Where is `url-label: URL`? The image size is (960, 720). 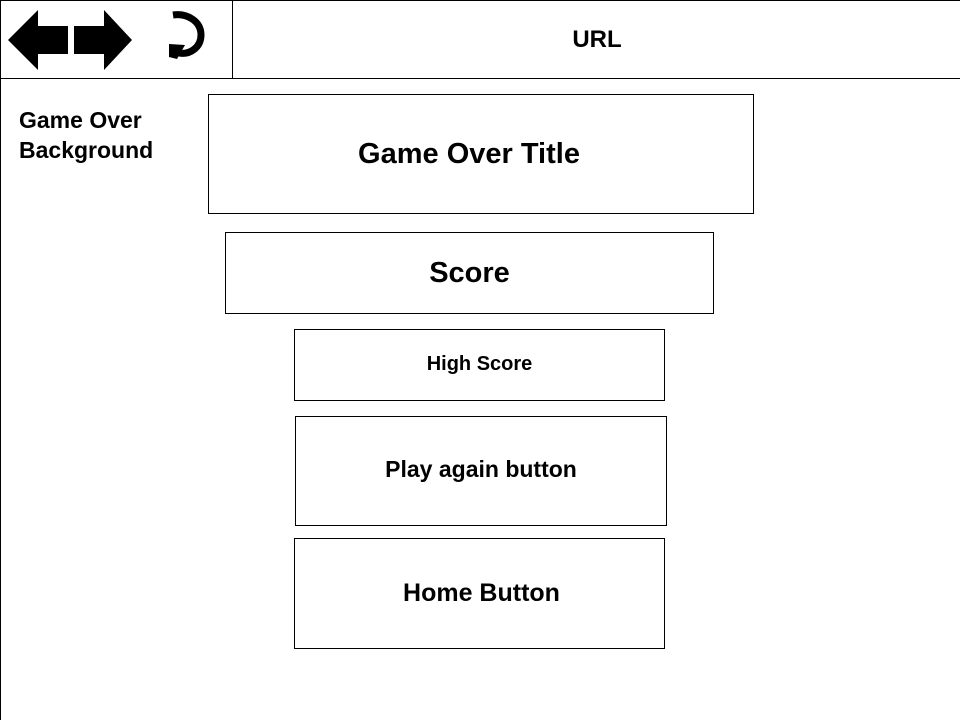
url-label: URL is located at coordinates (597, 39).